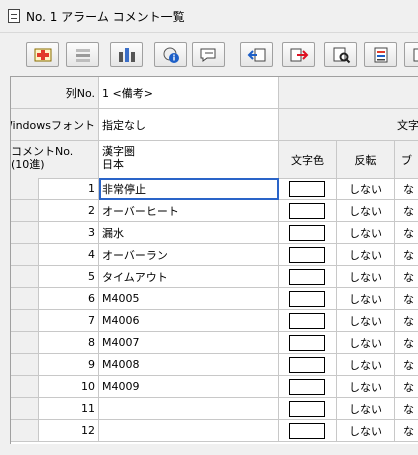 The width and height of the screenshot is (418, 455). What do you see at coordinates (170, 54) in the screenshot?
I see `info-button` at bounding box center [170, 54].